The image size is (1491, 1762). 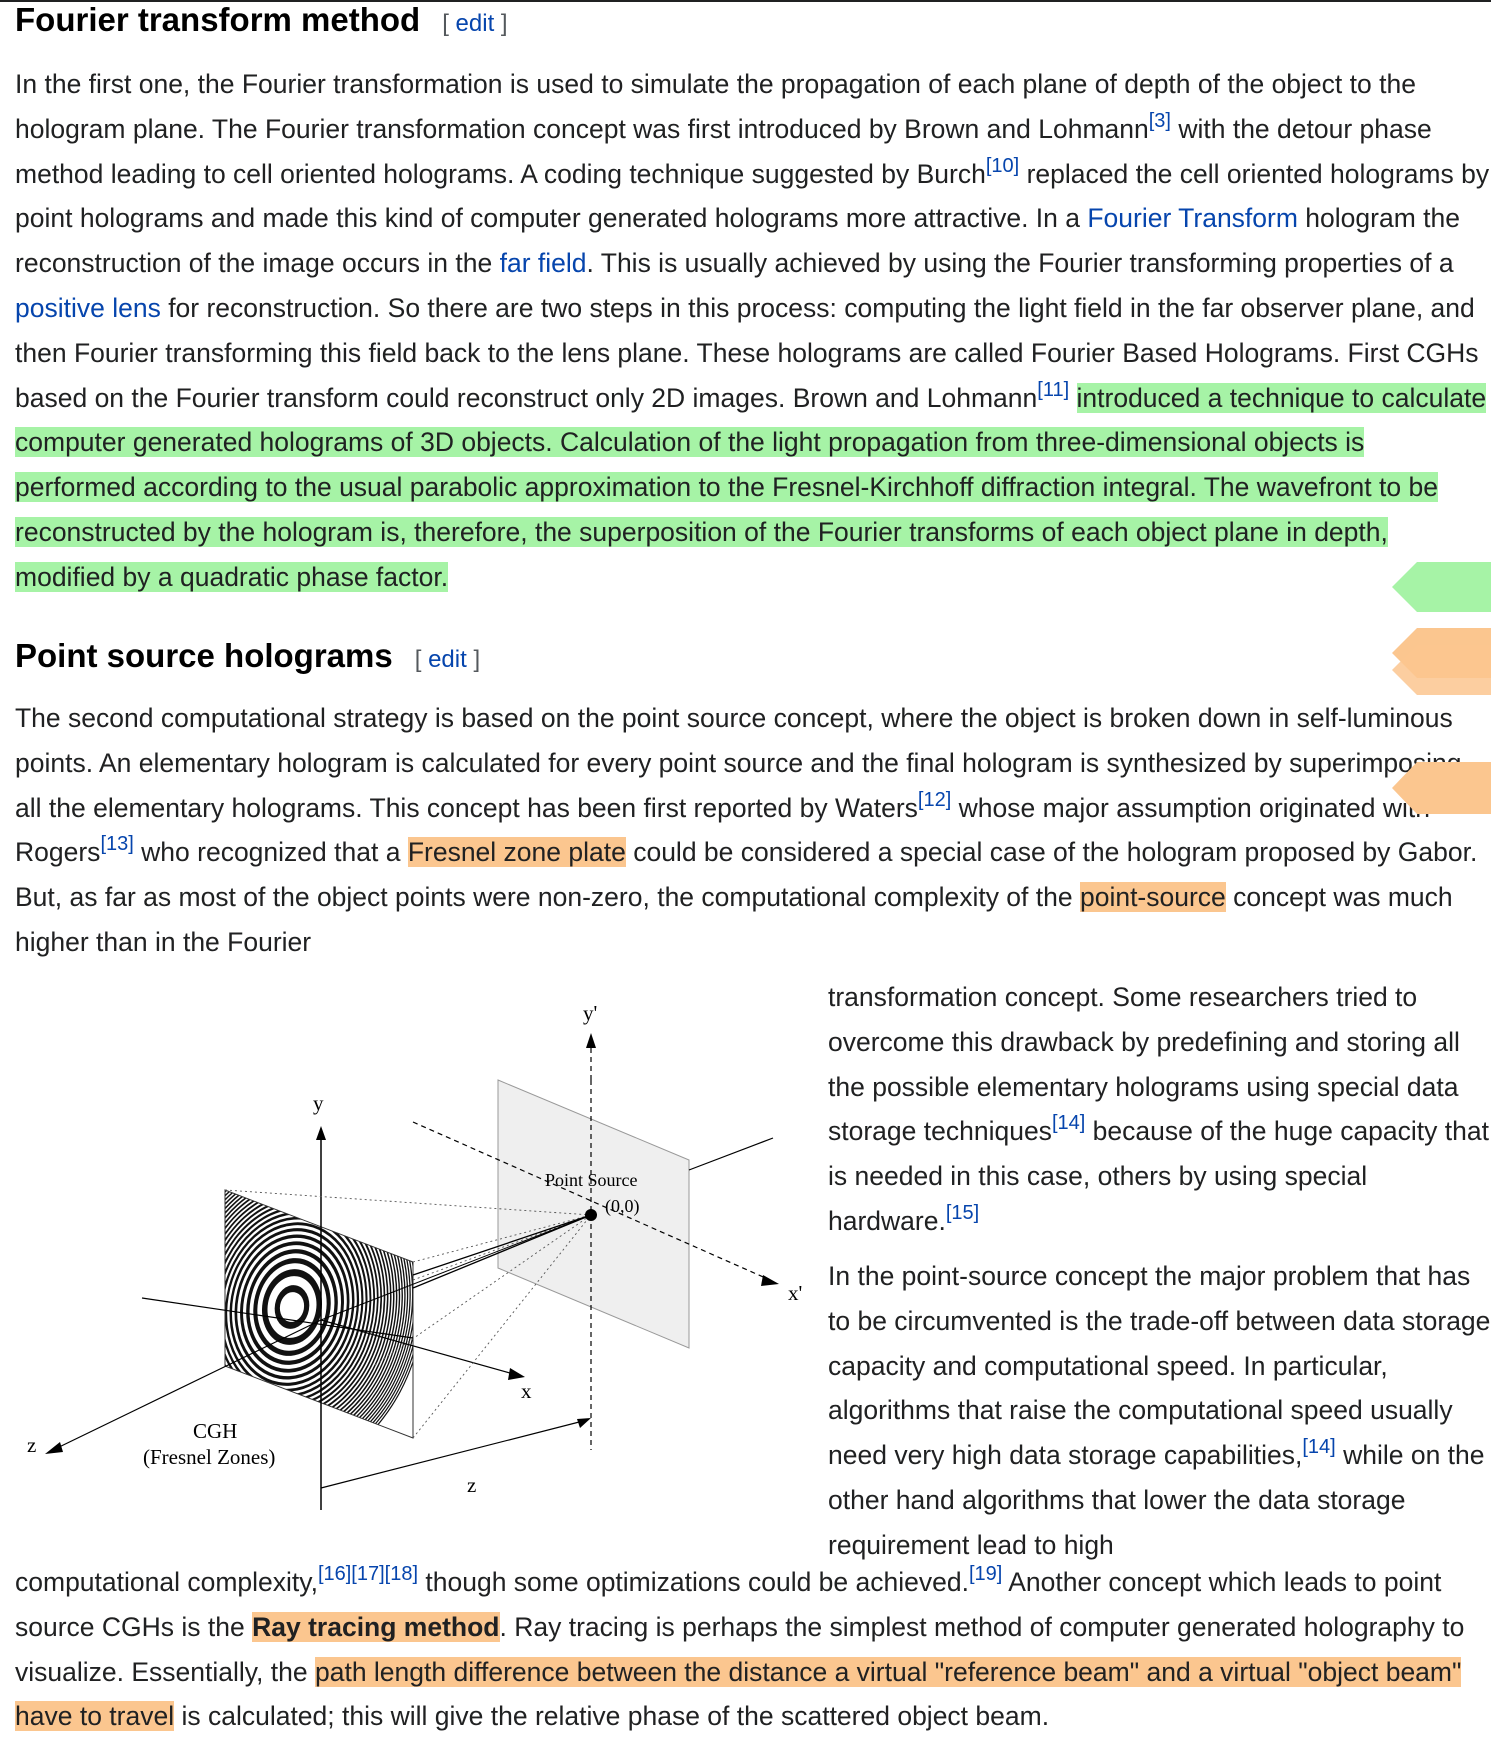 What do you see at coordinates (215, 1431) in the screenshot?
I see `label-cgh: CGH` at bounding box center [215, 1431].